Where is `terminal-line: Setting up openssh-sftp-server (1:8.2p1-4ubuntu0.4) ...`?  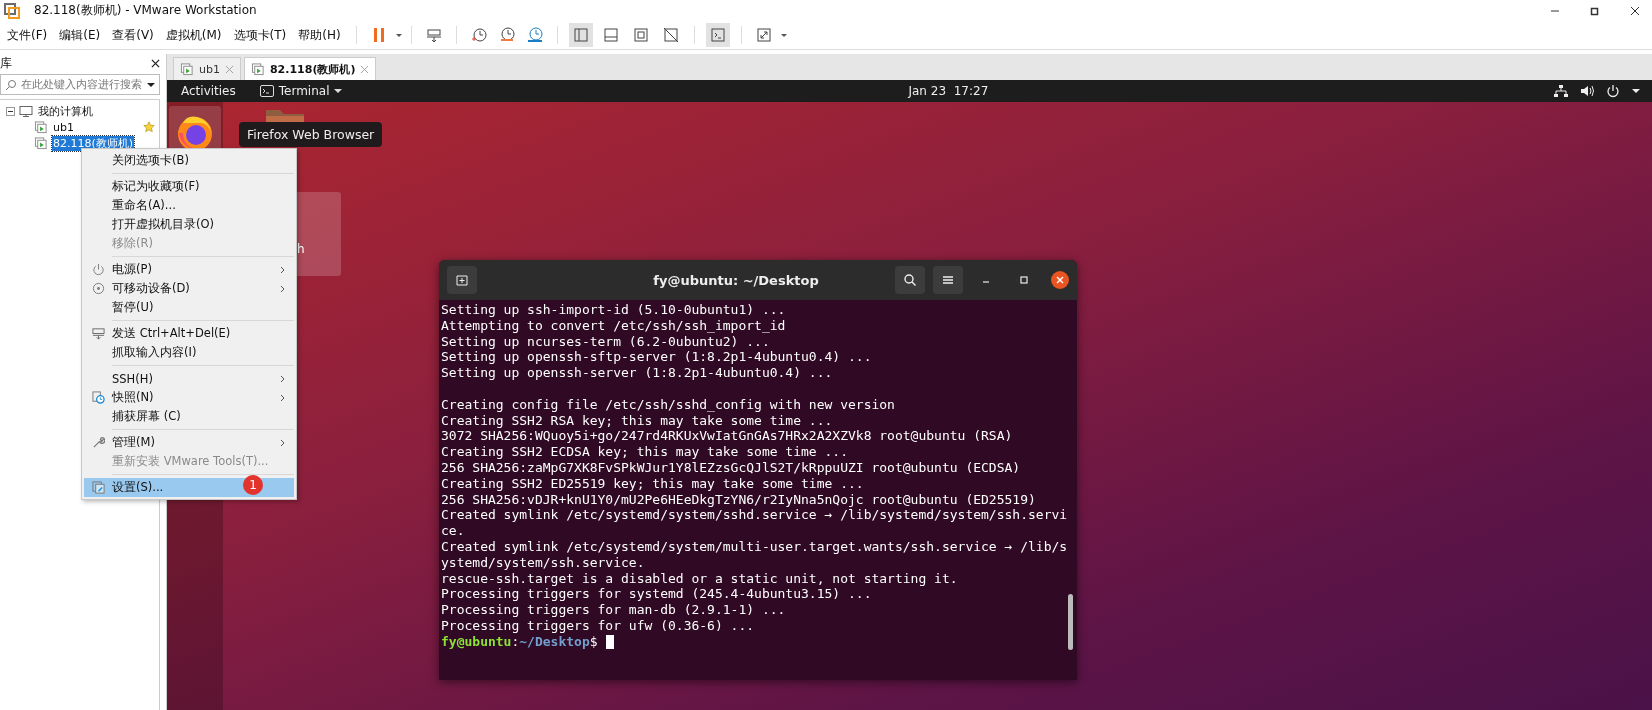
terminal-line: Setting up openssh-sftp-server (1:8.2p1-4ubuntu0.4) ... is located at coordinates (657, 357).